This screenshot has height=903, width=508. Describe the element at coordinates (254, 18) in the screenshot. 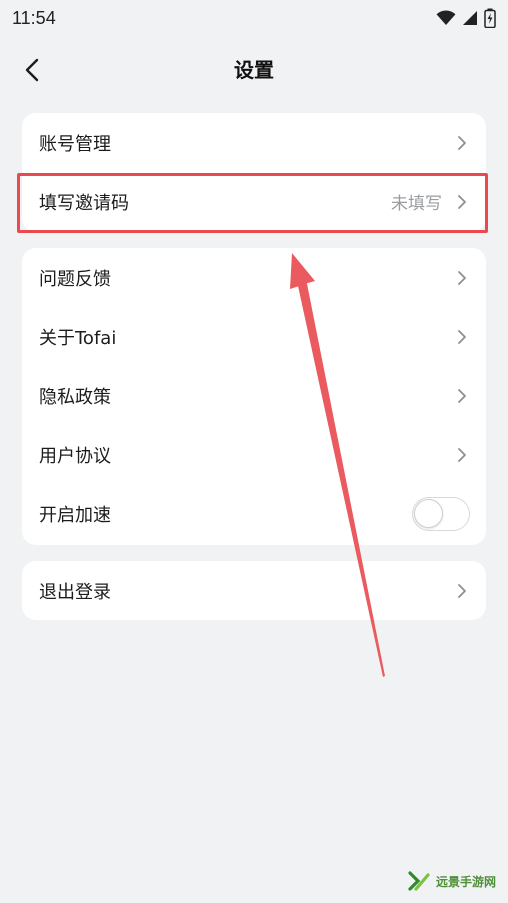

I see `status-bar: 11:54` at that location.